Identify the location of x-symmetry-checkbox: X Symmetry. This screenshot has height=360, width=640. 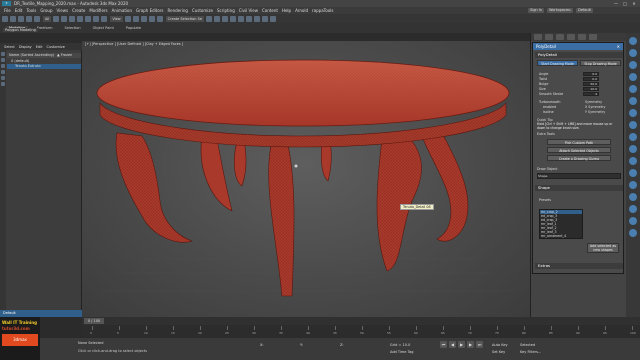
(595, 107).